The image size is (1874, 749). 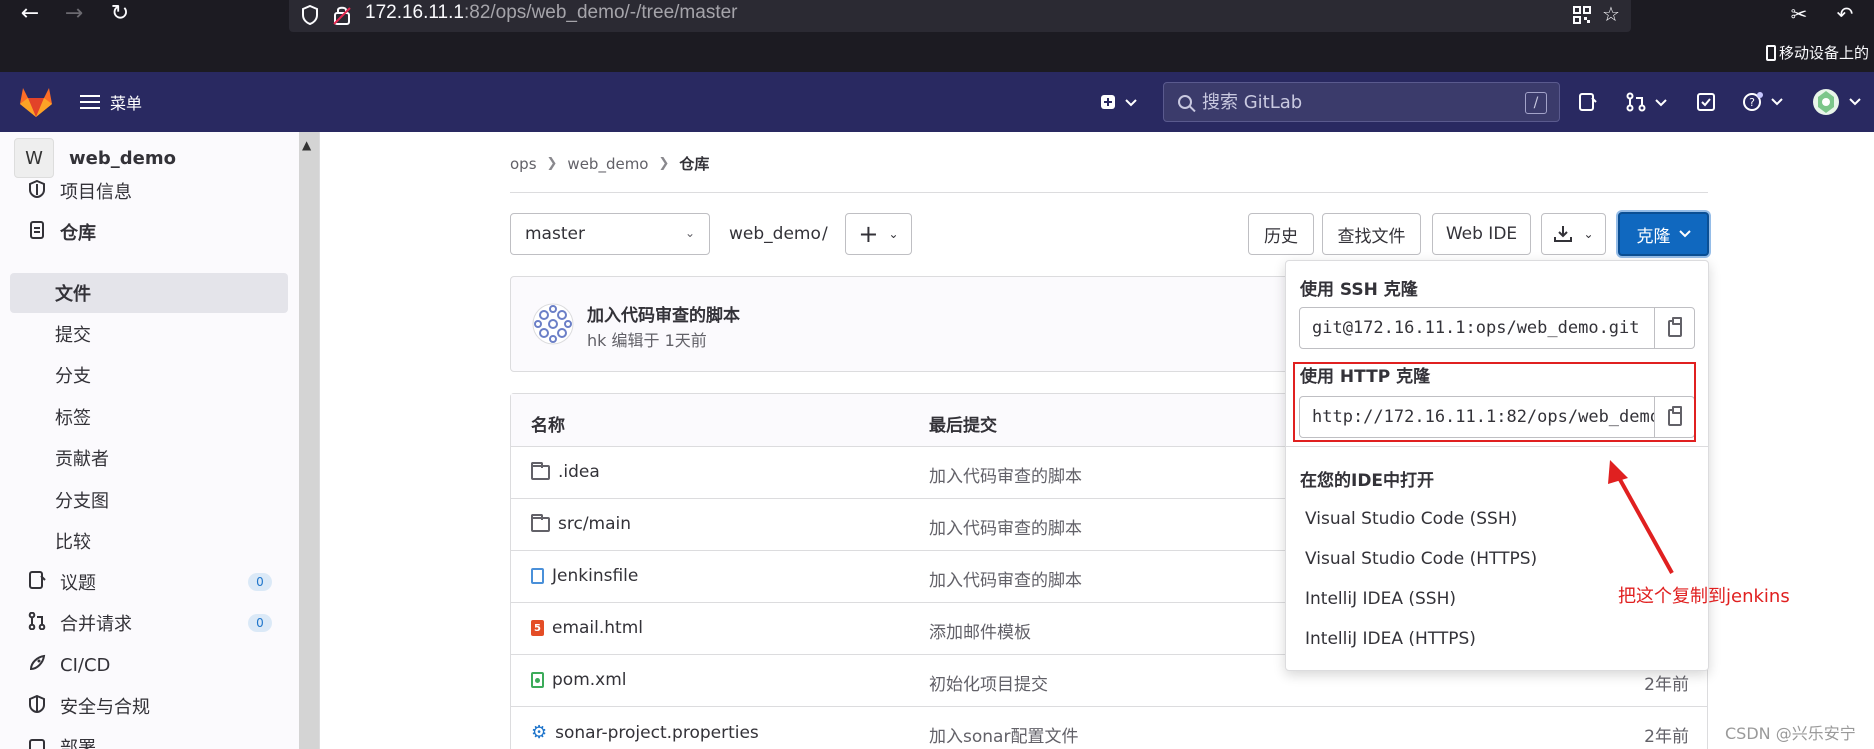 What do you see at coordinates (149, 334) in the screenshot?
I see `sidebar-item-commits: 提交` at bounding box center [149, 334].